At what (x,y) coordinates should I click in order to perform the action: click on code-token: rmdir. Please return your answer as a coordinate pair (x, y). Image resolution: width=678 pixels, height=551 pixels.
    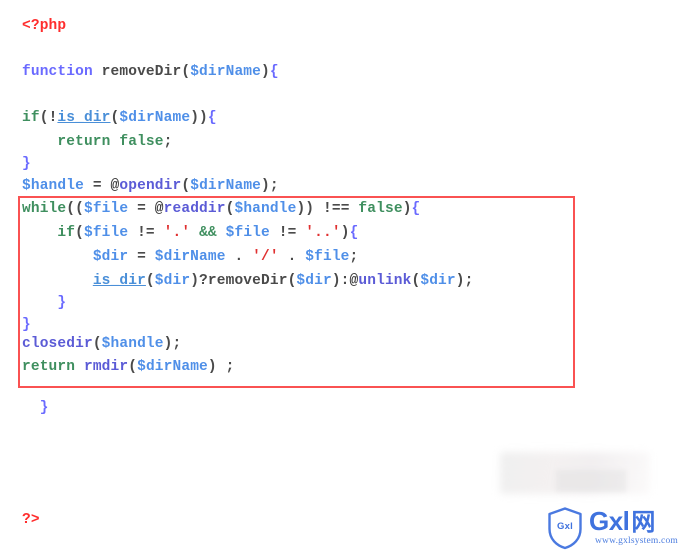
    Looking at the image, I should click on (106, 367).